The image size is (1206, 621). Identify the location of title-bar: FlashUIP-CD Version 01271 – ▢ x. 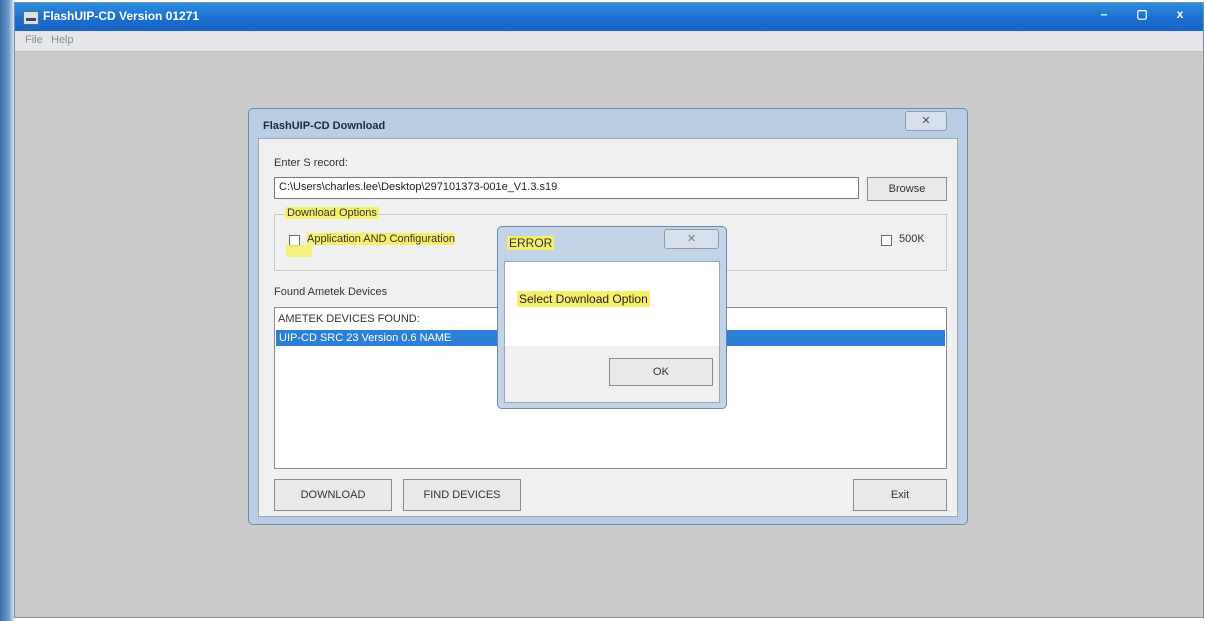
(609, 17).